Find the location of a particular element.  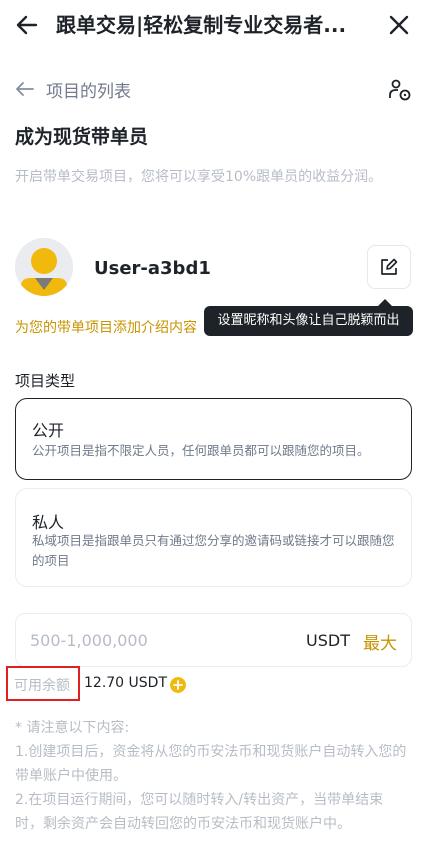

username: User-a3bd1 is located at coordinates (152, 268).